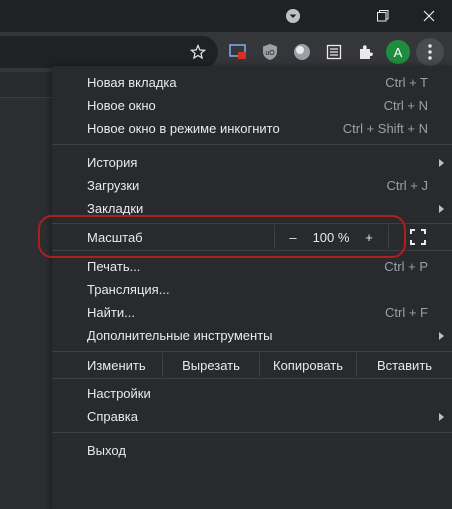  I want to click on close-icon, so click(429, 16).